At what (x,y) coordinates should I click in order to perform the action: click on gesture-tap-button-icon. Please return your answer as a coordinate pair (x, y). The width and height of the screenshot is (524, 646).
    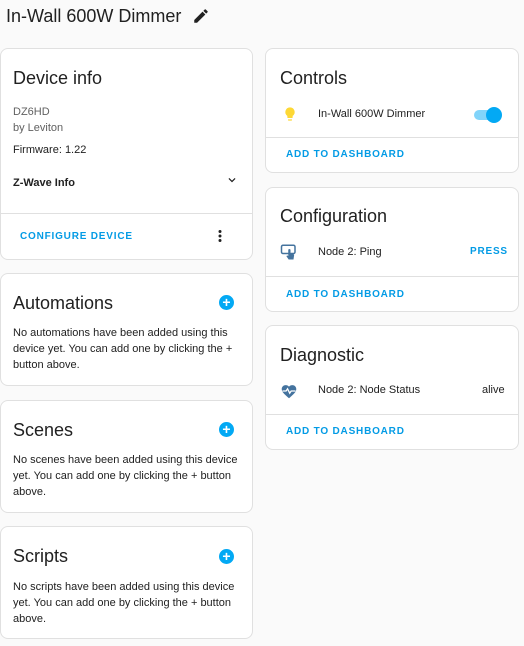
    Looking at the image, I should click on (289, 254).